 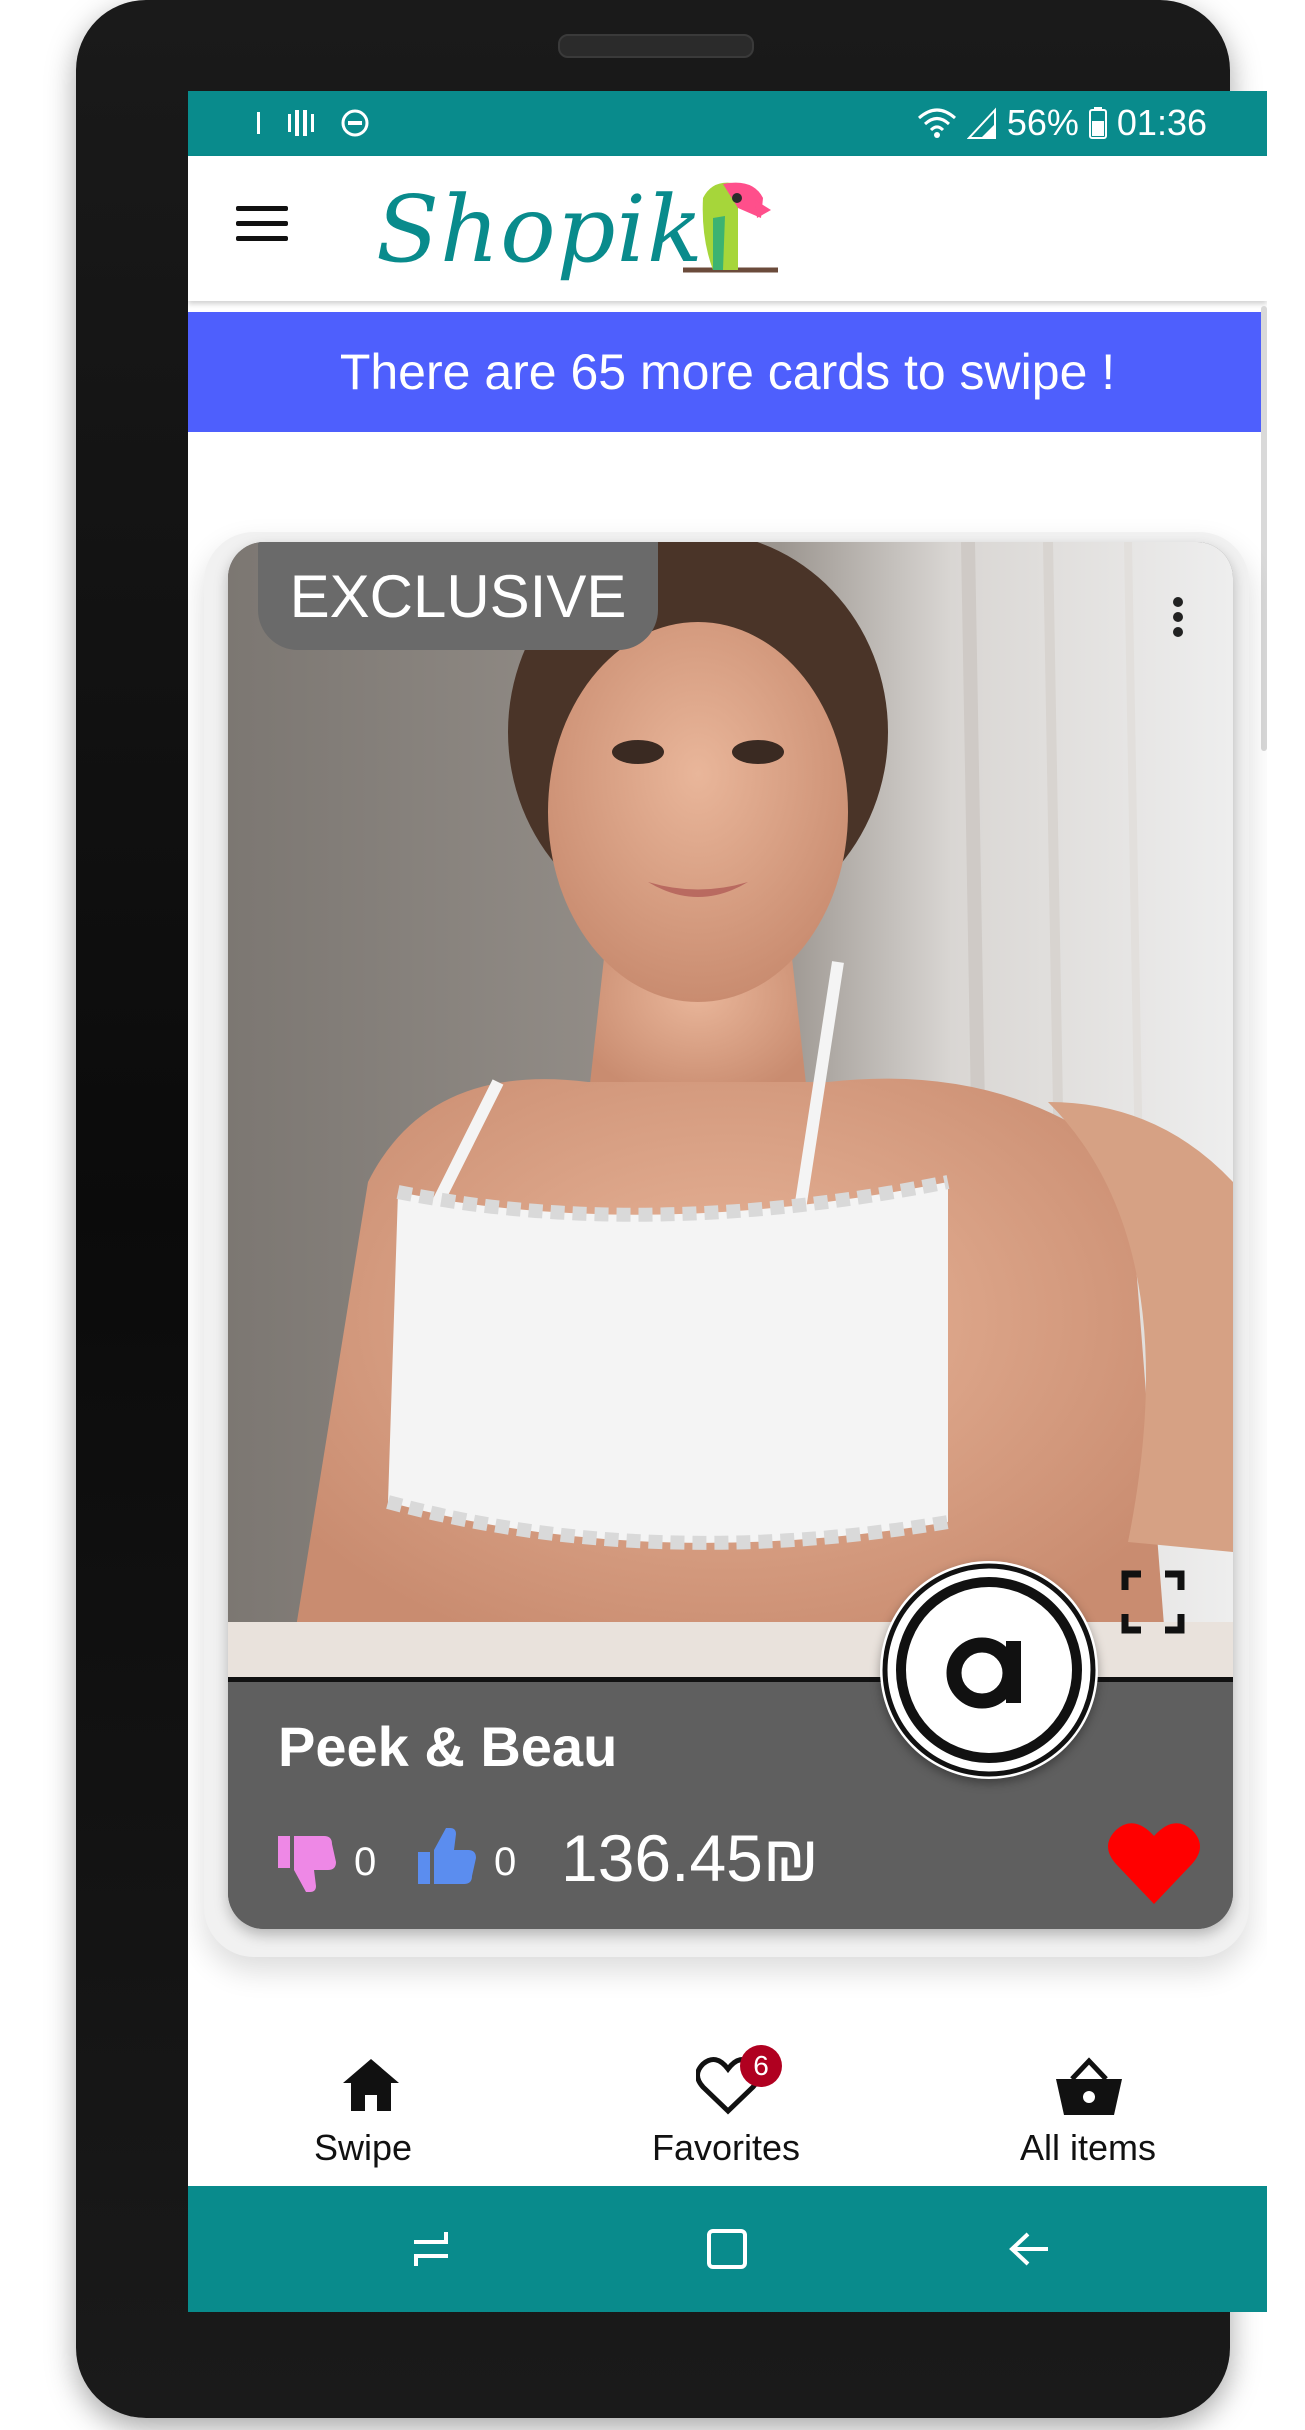 I want to click on dislike-count: 0, so click(x=365, y=1862).